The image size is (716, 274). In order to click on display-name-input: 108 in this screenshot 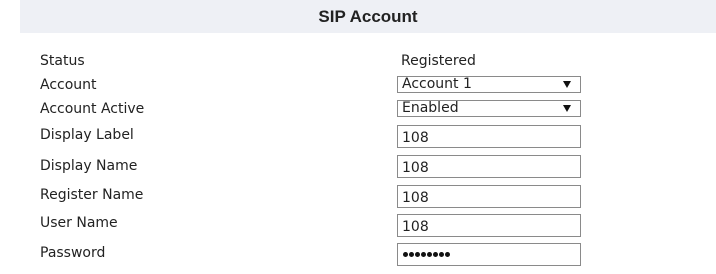, I will do `click(489, 166)`.